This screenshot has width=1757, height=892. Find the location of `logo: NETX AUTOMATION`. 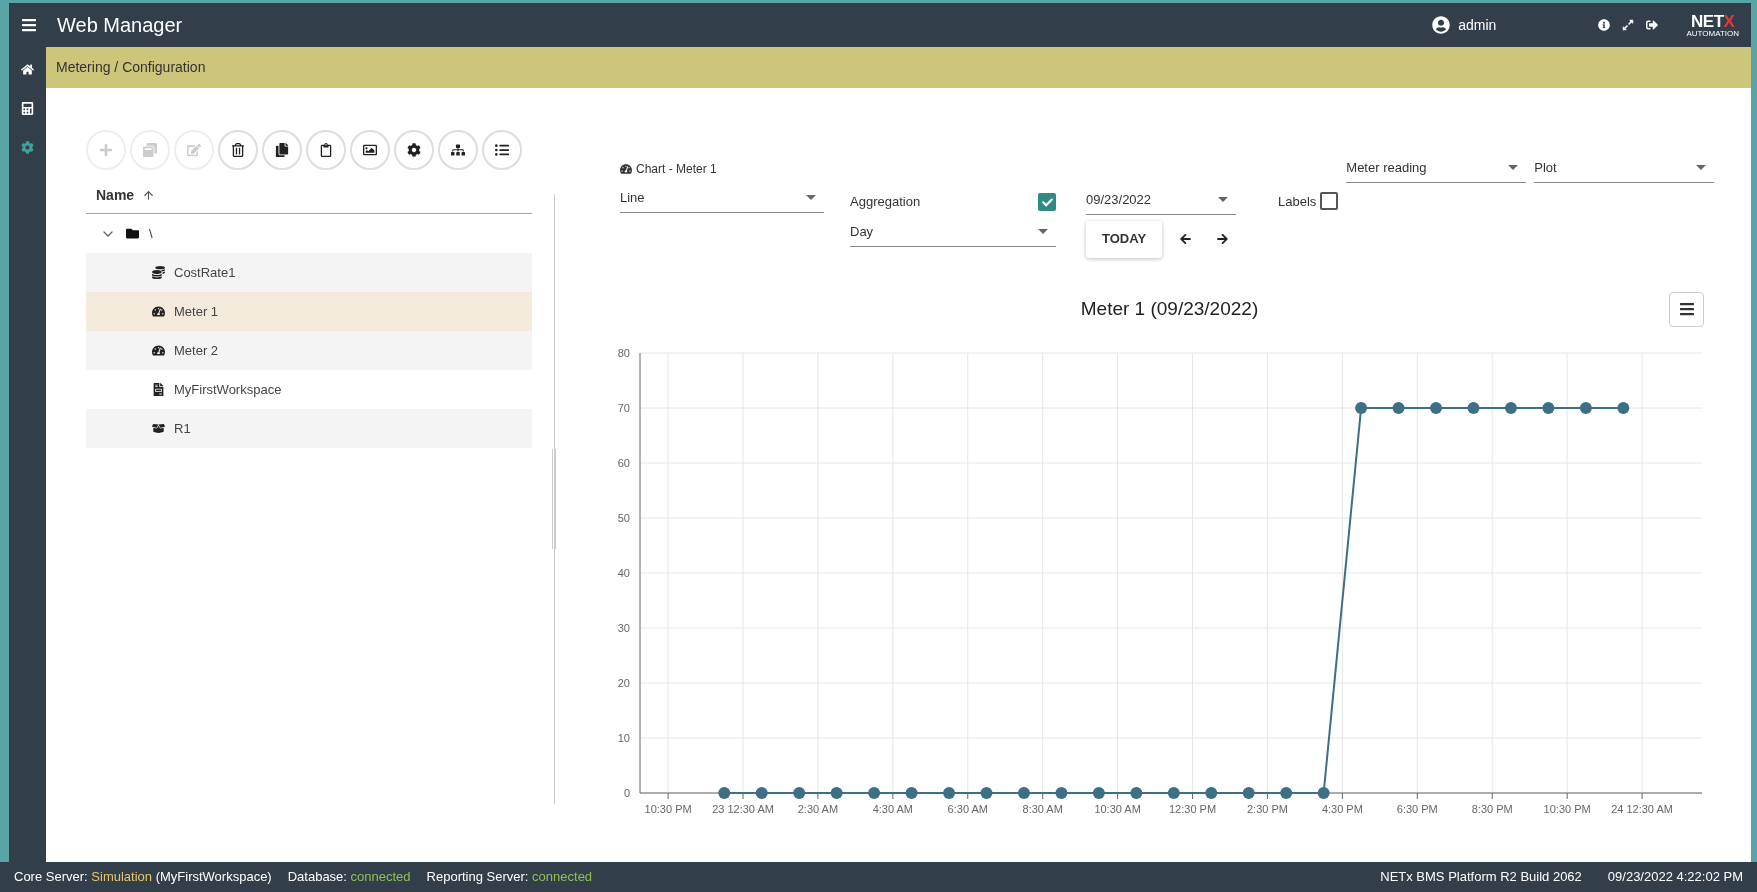

logo: NETX AUTOMATION is located at coordinates (1712, 25).